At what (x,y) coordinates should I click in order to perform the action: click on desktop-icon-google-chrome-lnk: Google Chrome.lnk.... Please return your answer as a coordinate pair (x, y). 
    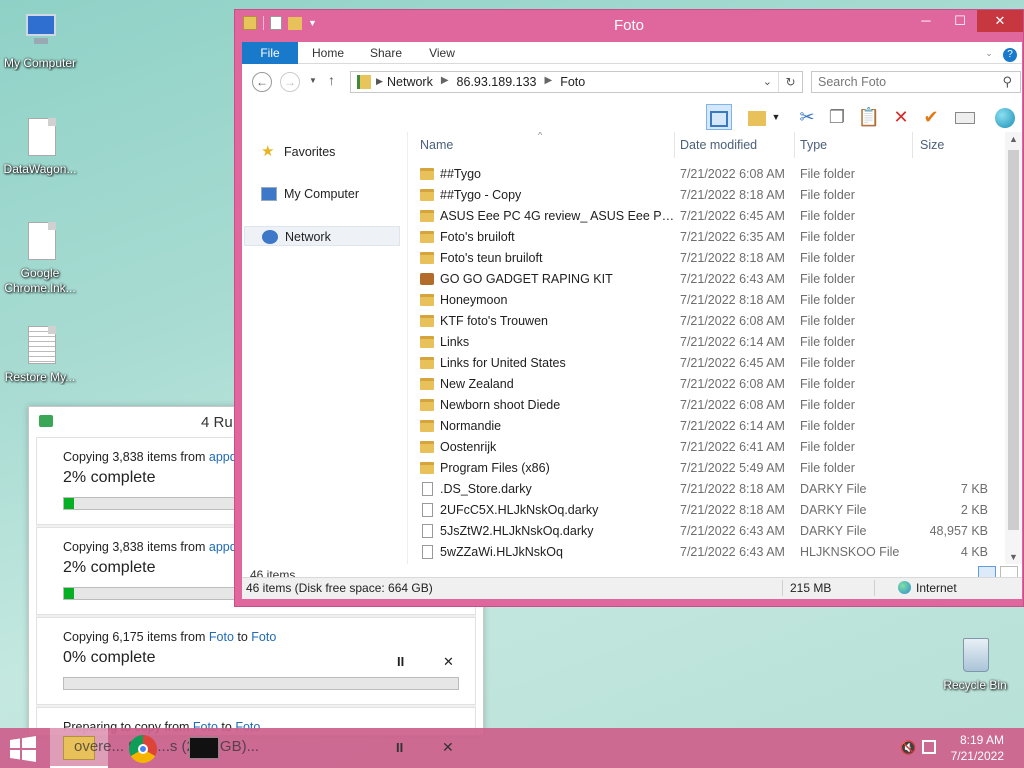
    Looking at the image, I should click on (40, 258).